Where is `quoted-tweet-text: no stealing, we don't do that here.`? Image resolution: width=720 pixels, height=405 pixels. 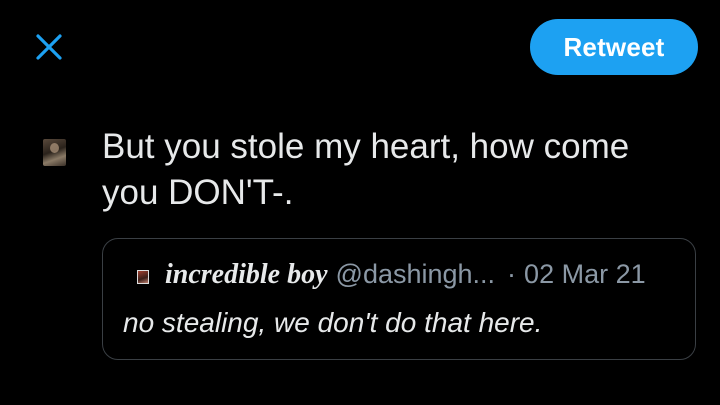
quoted-tweet-text: no stealing, we don't do that here. is located at coordinates (333, 322).